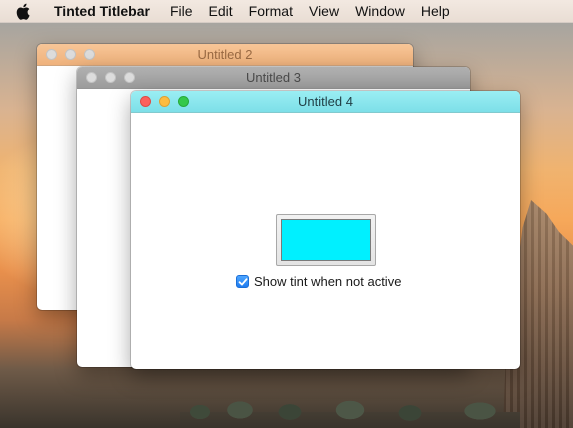 This screenshot has height=428, width=573. I want to click on tint-color-well, so click(326, 240).